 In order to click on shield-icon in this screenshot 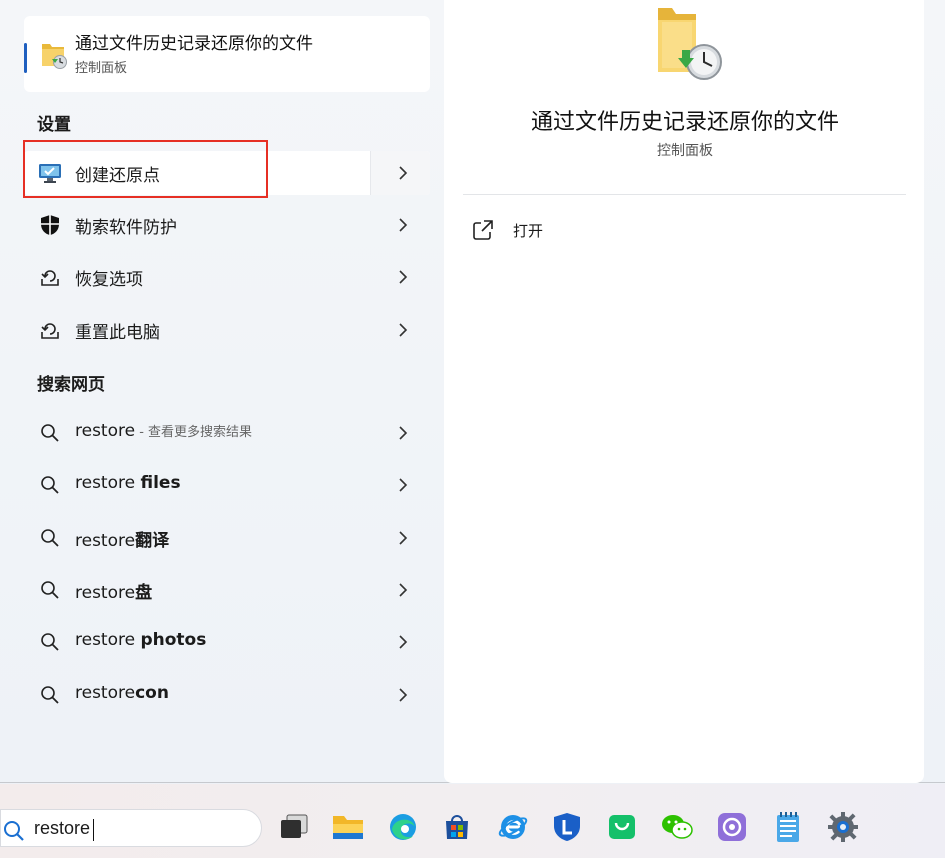, I will do `click(50, 225)`.